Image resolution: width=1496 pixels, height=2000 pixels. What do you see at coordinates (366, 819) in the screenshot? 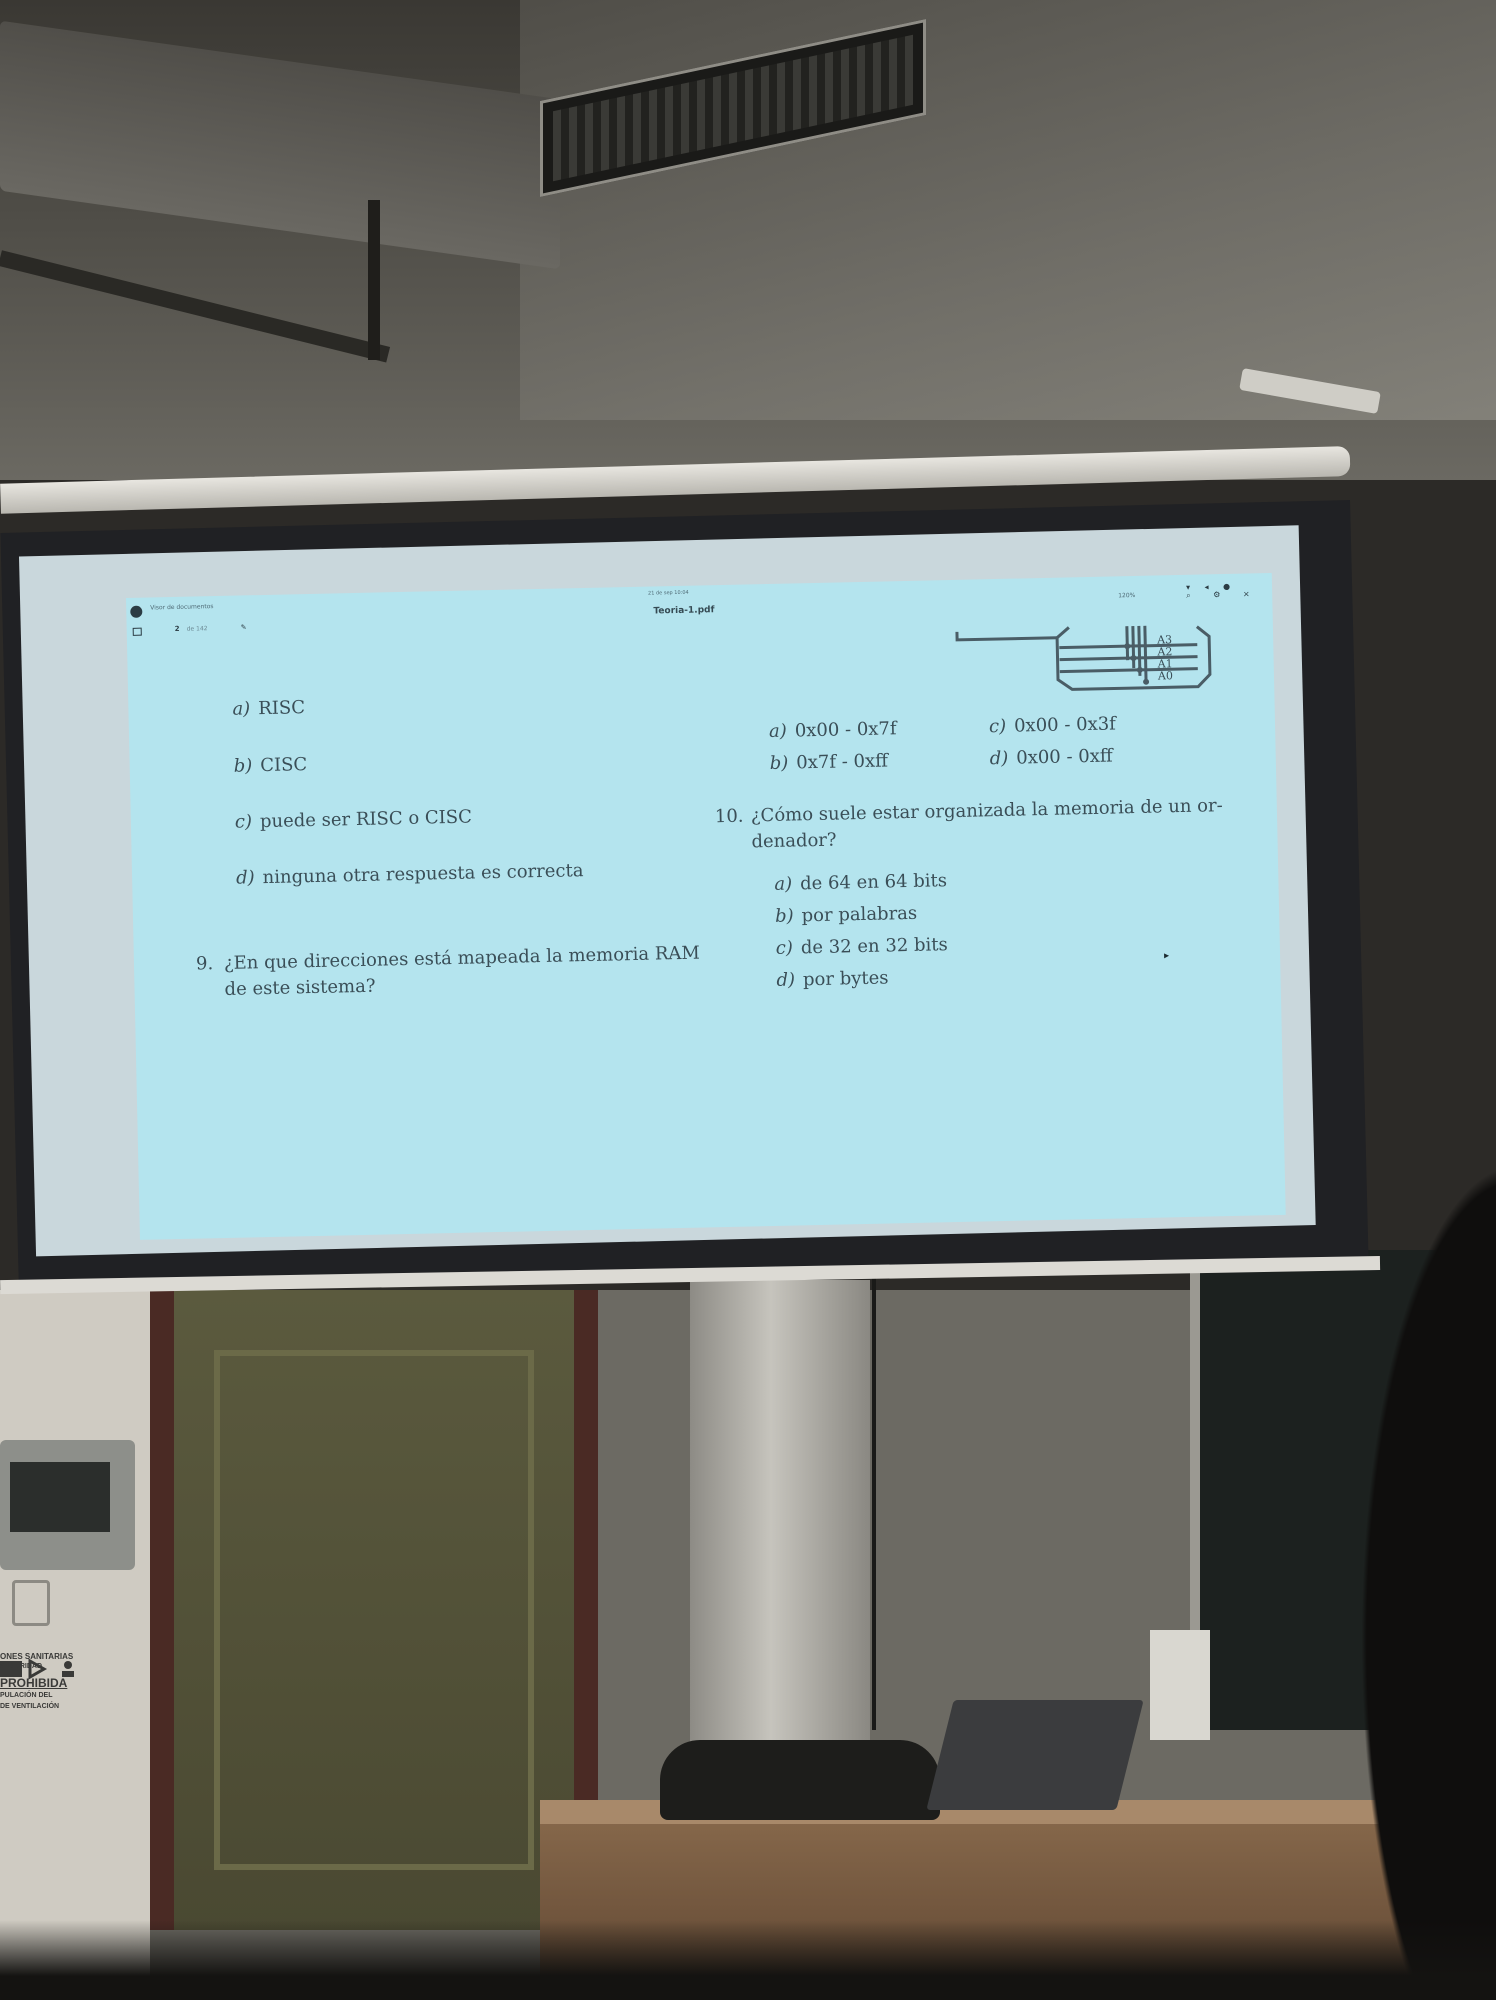
I see `option-text: puede ser RISC o CISC` at bounding box center [366, 819].